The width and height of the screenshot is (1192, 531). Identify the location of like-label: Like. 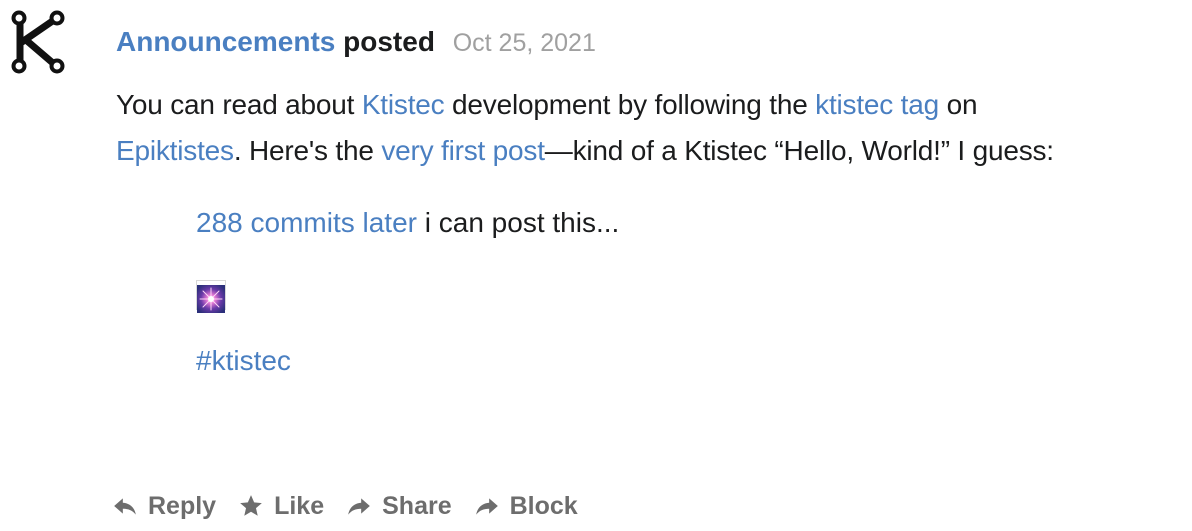
(299, 505).